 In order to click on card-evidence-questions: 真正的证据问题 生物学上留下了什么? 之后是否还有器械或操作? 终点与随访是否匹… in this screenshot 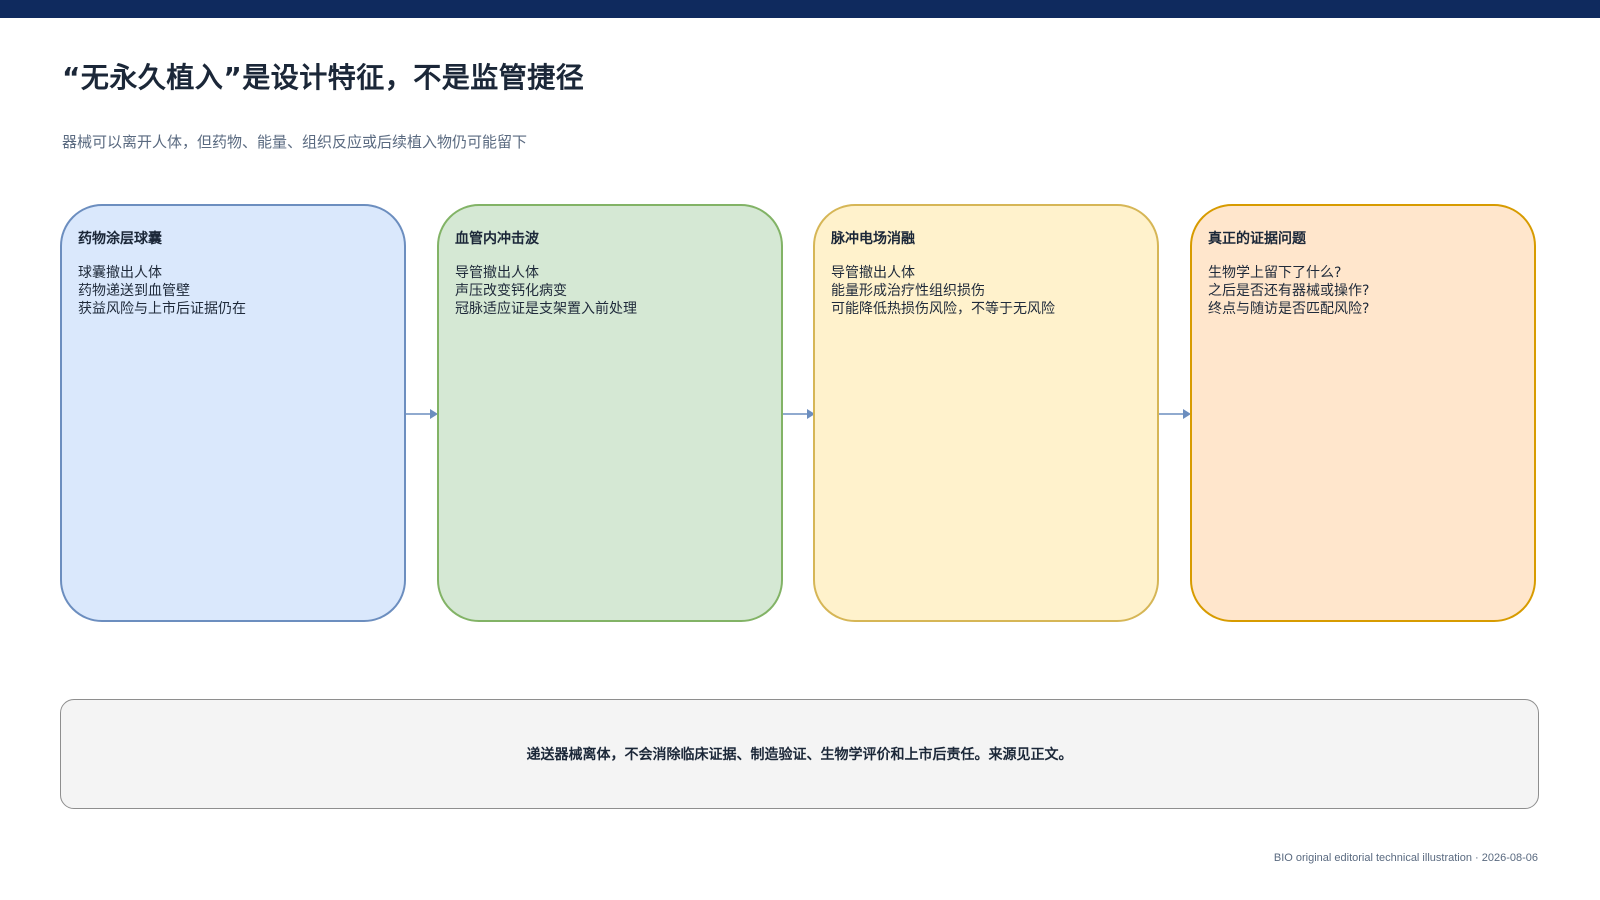, I will do `click(1363, 413)`.